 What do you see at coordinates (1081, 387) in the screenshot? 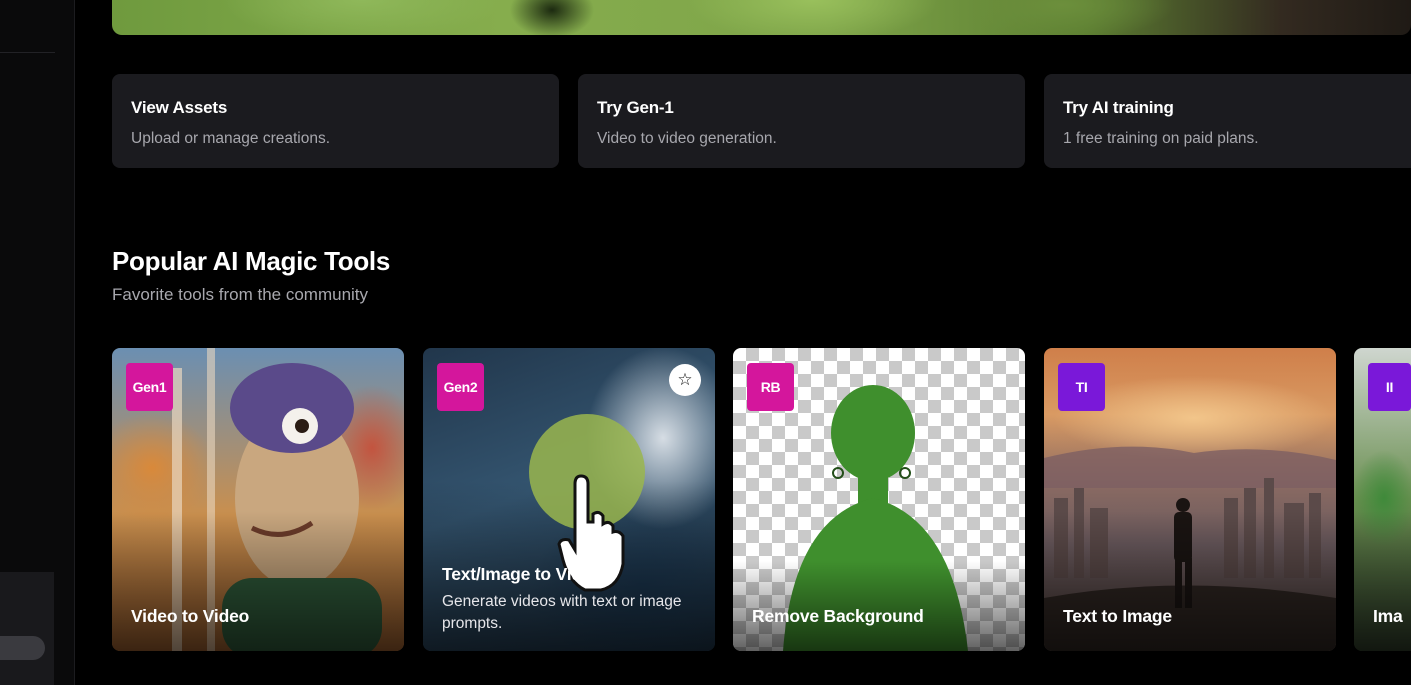
I see `tool-badge: TI` at bounding box center [1081, 387].